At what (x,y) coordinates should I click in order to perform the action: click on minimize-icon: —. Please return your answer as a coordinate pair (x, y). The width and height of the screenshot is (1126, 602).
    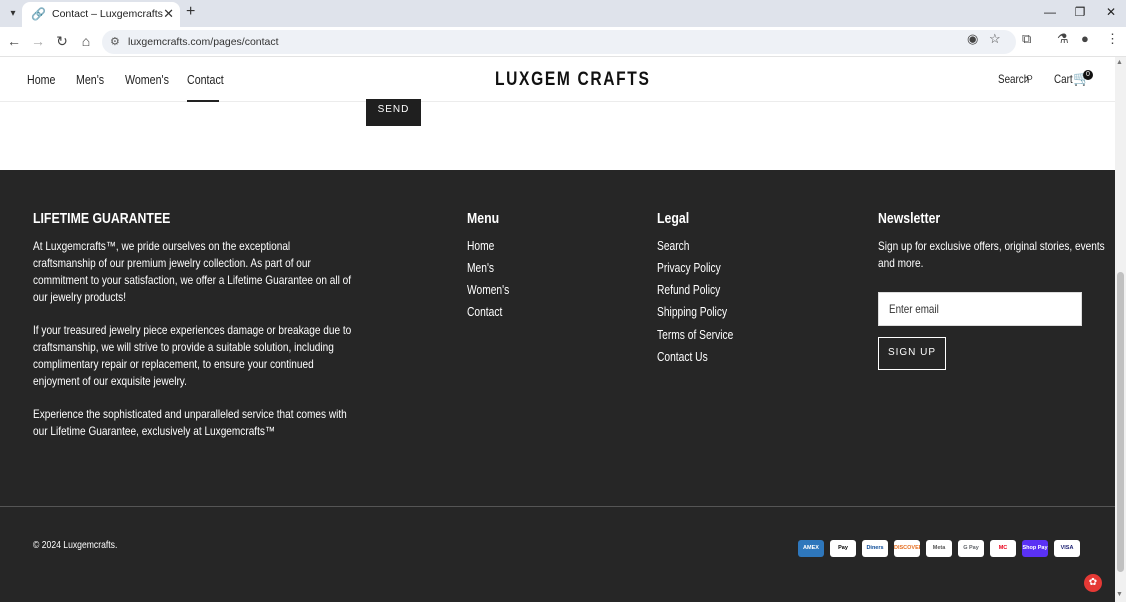
    Looking at the image, I should click on (1050, 12).